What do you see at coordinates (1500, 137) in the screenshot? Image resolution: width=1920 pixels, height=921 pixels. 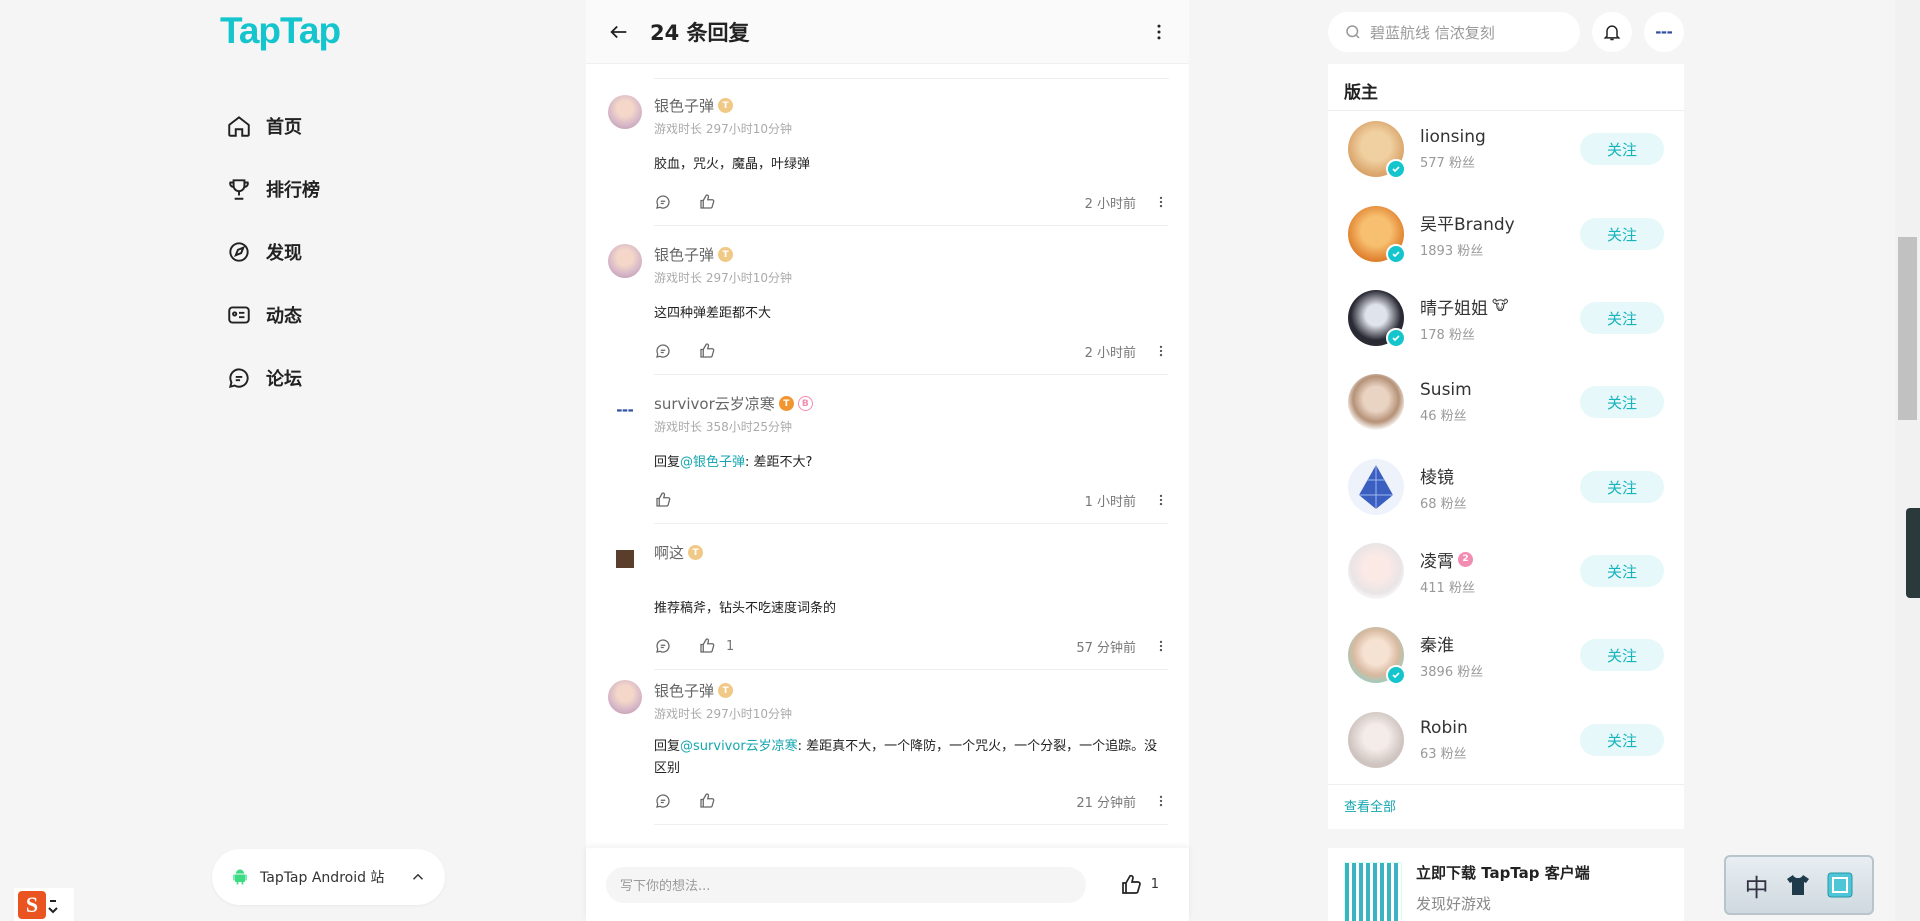 I see `moderator-name: lionsing` at bounding box center [1500, 137].